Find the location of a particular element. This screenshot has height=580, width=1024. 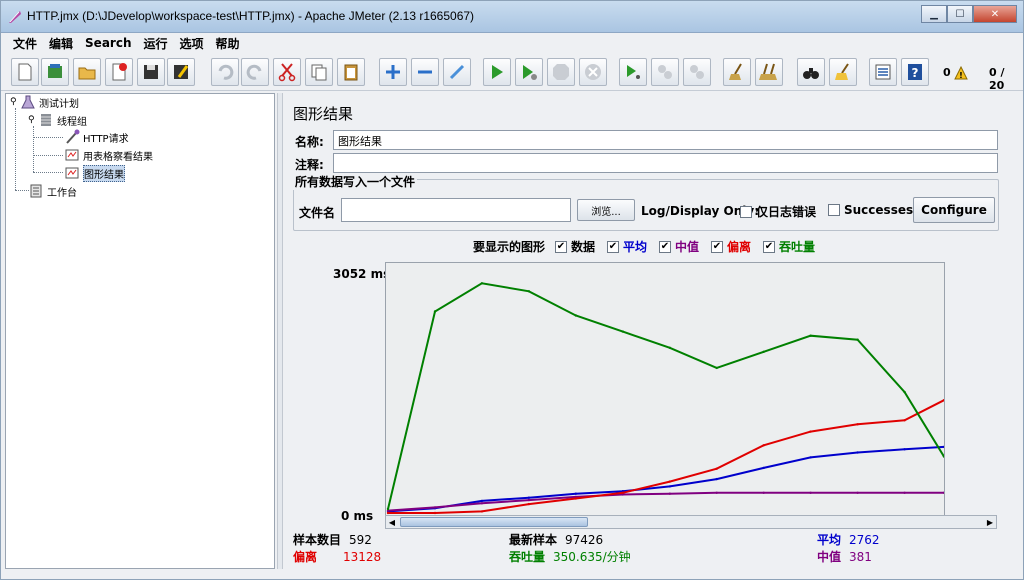

redo-button is located at coordinates (255, 72).